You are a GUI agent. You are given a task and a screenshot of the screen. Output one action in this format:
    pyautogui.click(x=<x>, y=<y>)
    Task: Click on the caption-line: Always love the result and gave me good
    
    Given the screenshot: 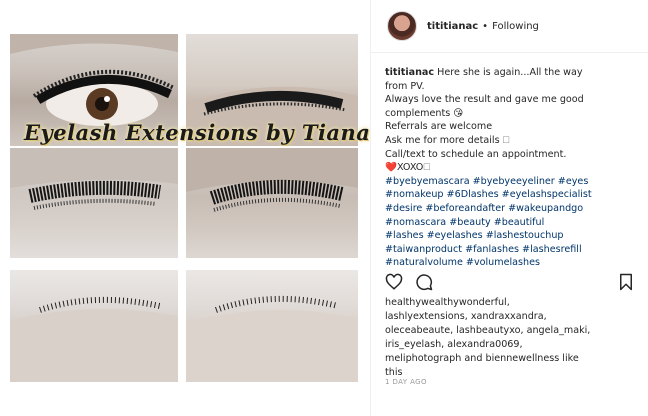 What is the action you would take?
    pyautogui.click(x=484, y=100)
    